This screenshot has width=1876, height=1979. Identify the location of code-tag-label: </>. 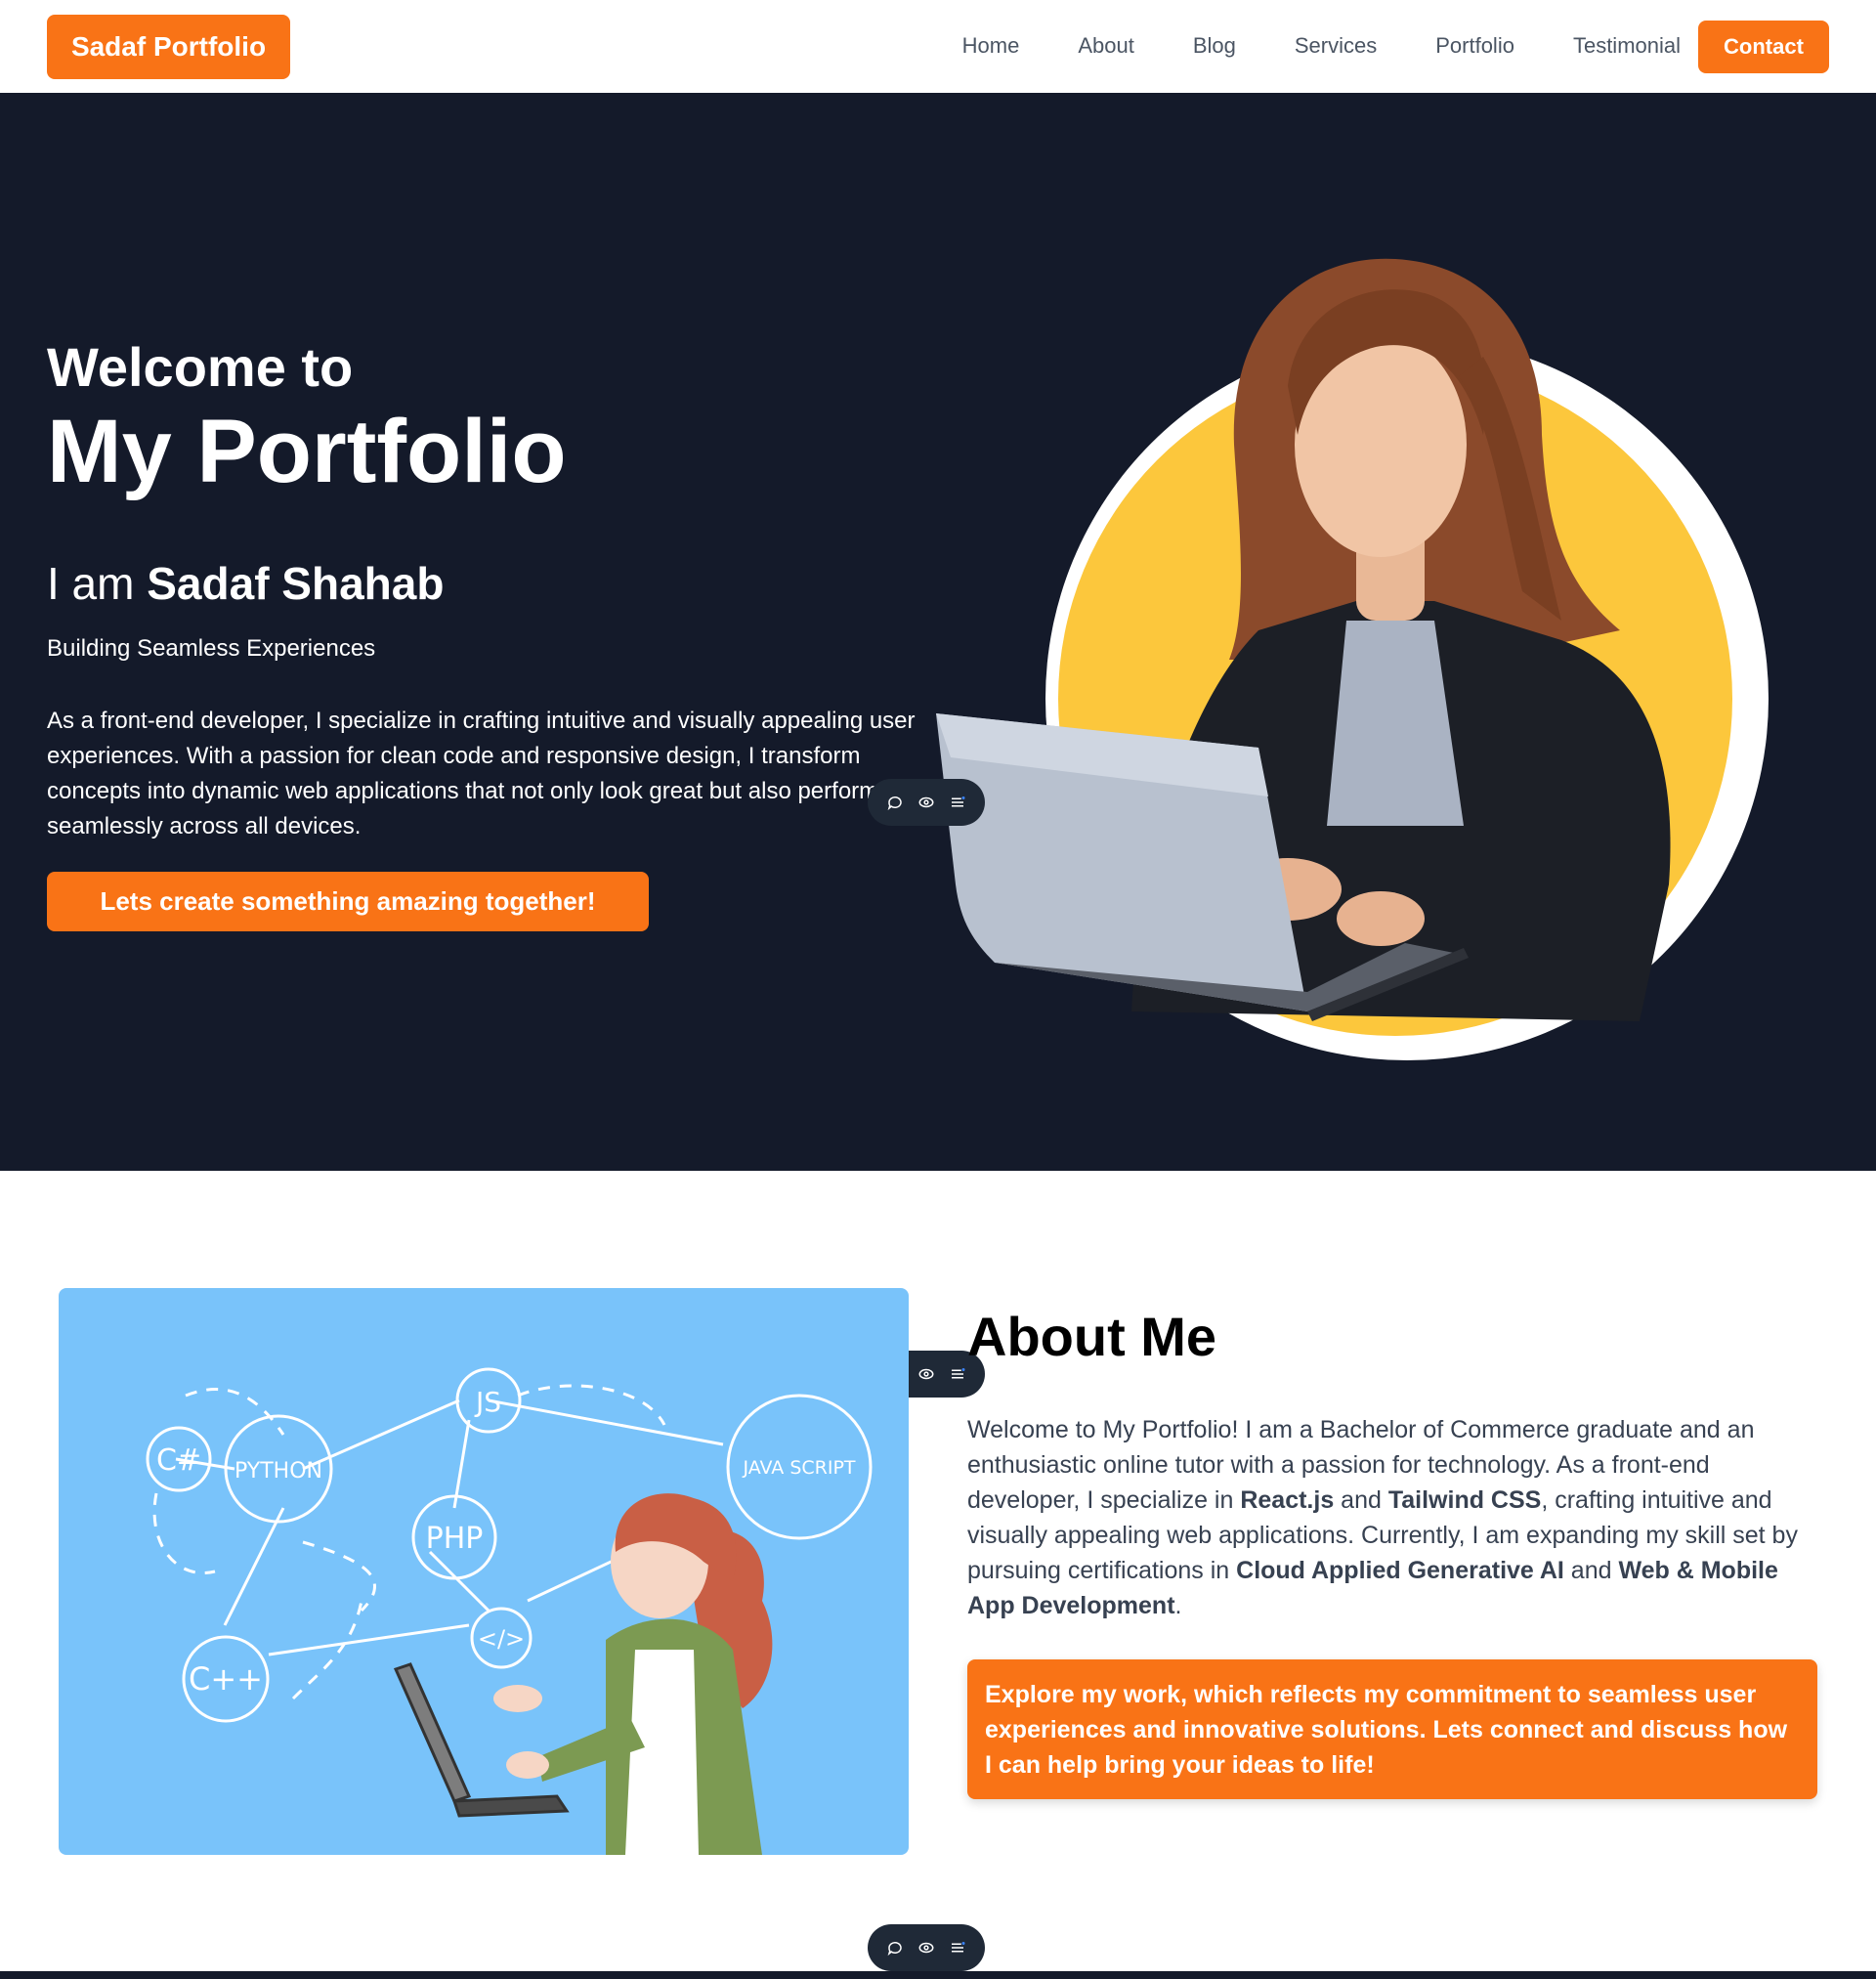
(501, 1639).